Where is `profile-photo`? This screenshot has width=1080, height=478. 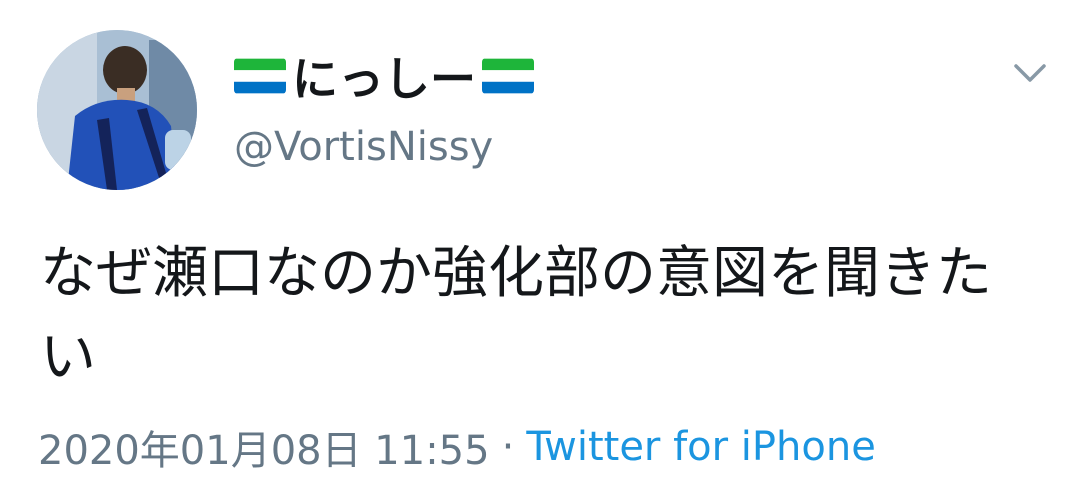 profile-photo is located at coordinates (117, 110).